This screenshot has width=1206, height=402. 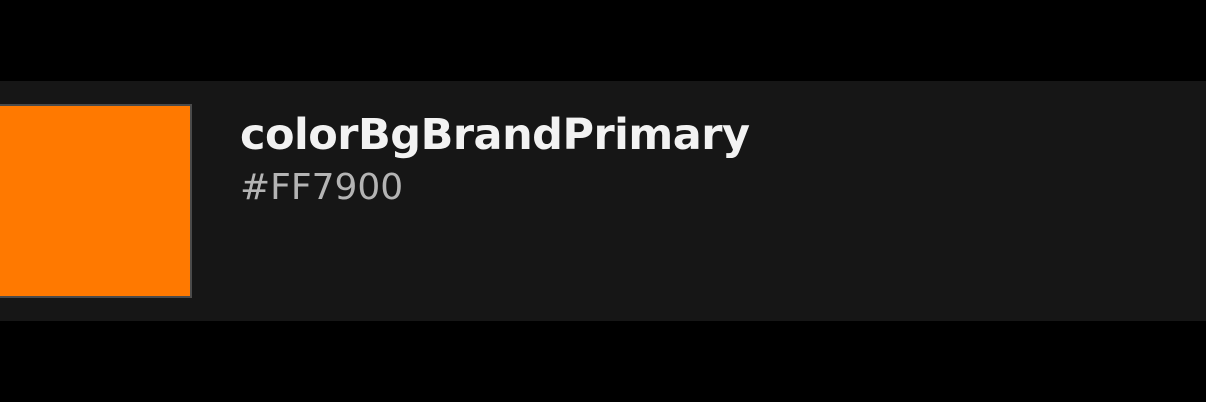 I want to click on color-swatch, so click(x=96, y=201).